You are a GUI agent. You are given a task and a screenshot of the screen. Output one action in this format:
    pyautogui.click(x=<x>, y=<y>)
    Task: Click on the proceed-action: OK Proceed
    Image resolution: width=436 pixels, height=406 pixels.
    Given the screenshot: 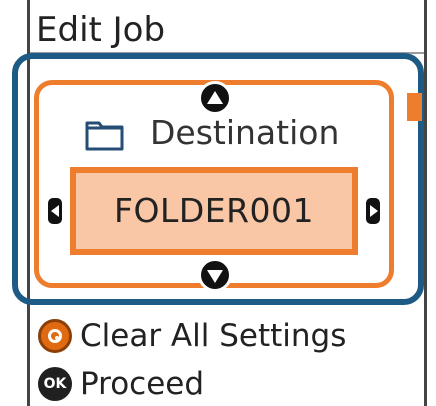 What is the action you would take?
    pyautogui.click(x=121, y=384)
    